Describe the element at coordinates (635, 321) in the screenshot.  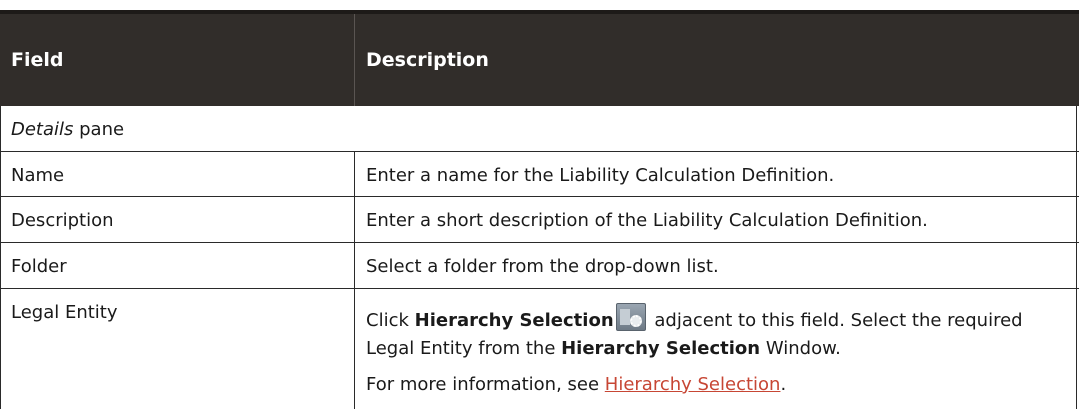
I see `gear-icon` at that location.